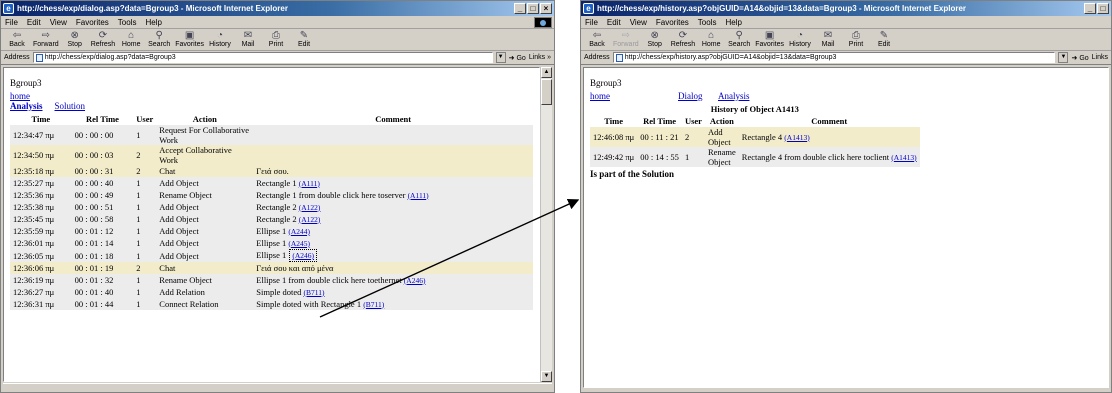  I want to click on object-ref-link: (A245), so click(299, 243).